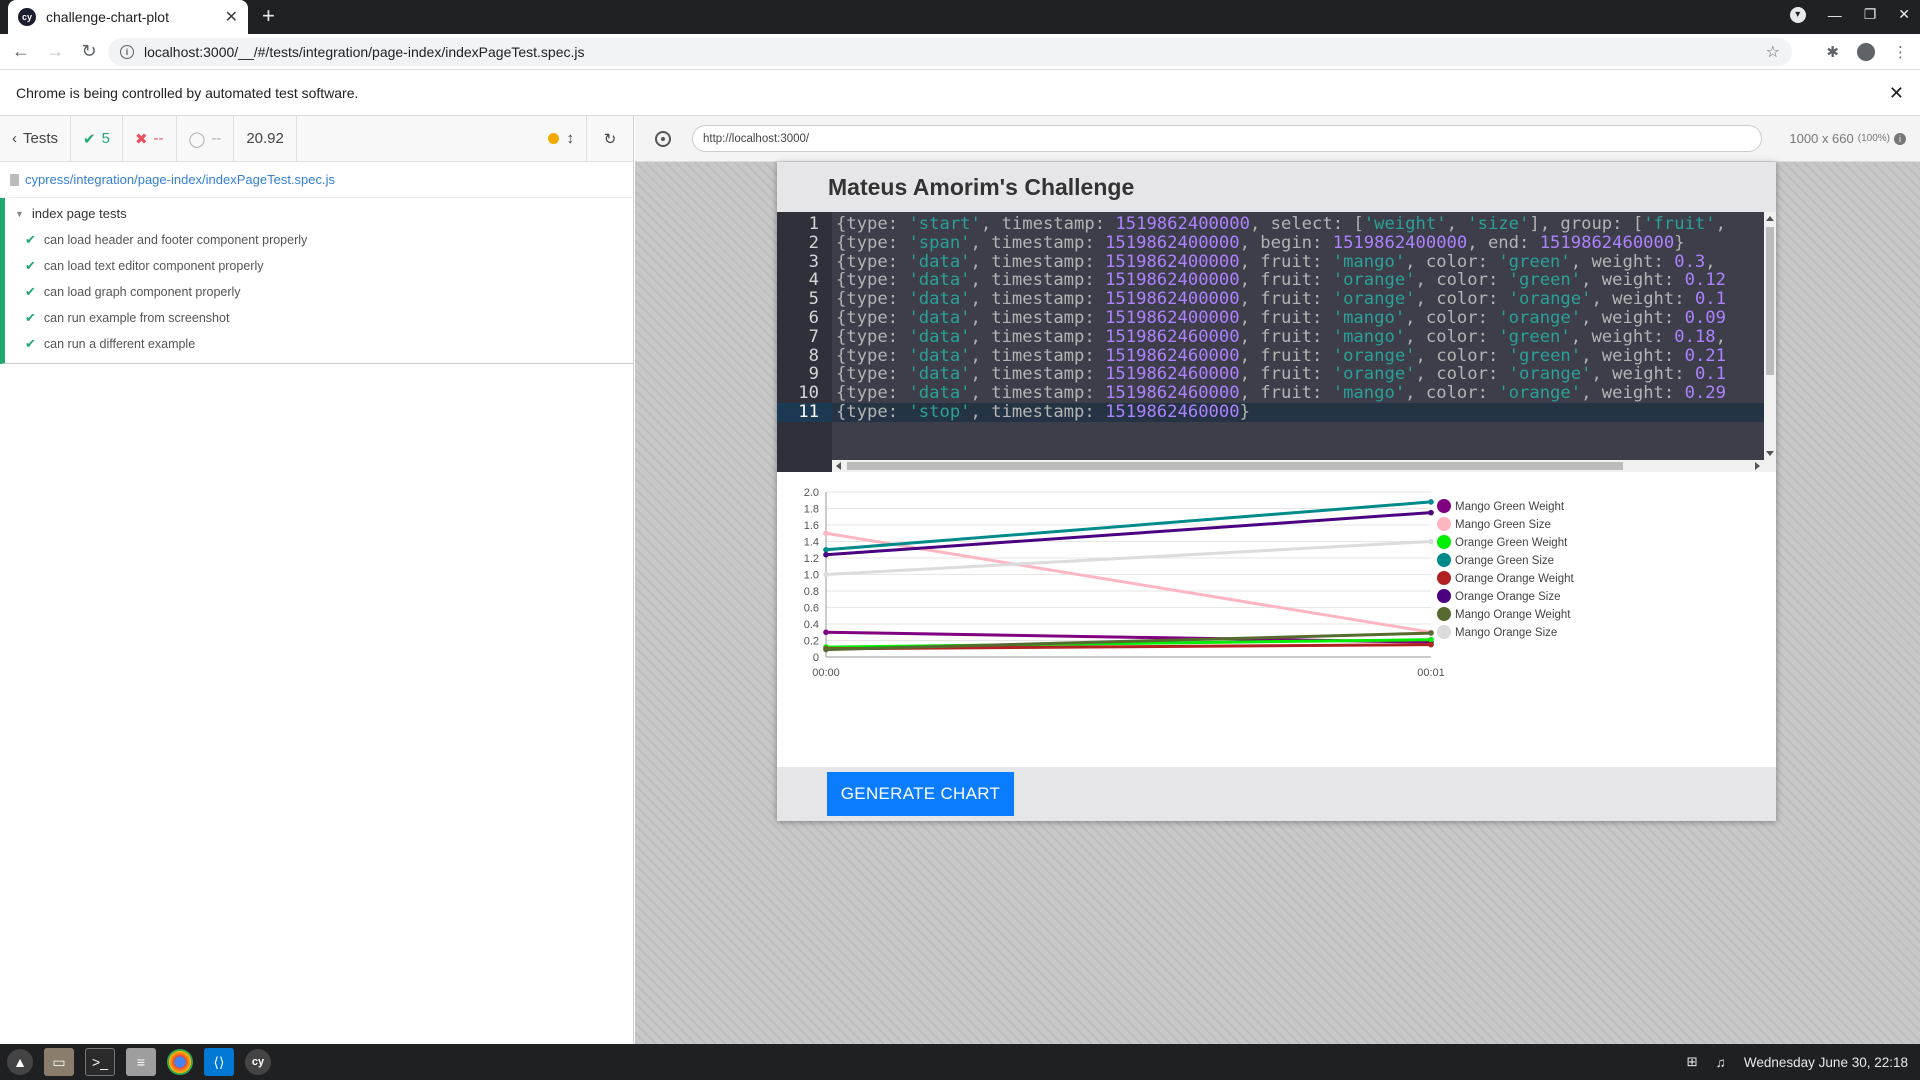 The image size is (1920, 1080). I want to click on terminal-icon: >_, so click(100, 1062).